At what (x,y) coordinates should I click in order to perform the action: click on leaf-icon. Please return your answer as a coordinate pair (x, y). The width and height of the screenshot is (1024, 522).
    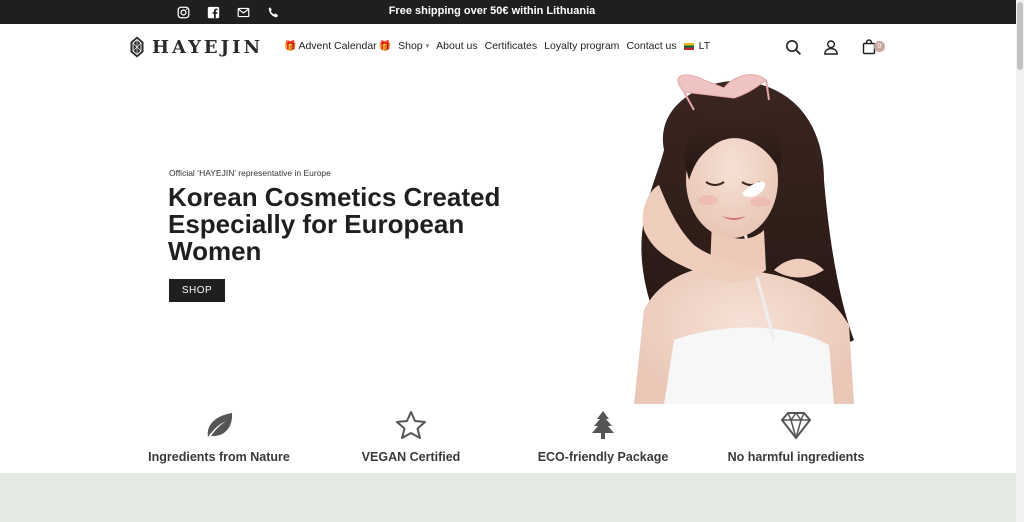
    Looking at the image, I should click on (220, 425).